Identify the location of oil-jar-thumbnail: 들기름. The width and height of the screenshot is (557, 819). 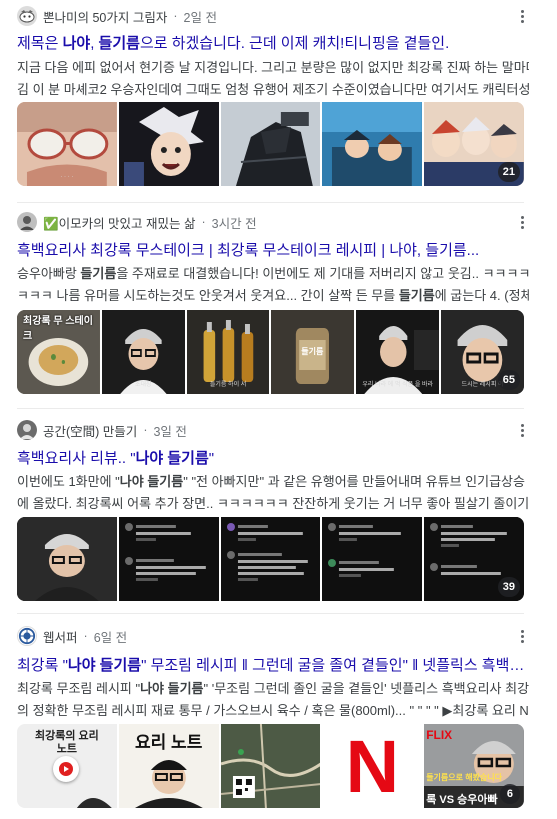
(313, 352).